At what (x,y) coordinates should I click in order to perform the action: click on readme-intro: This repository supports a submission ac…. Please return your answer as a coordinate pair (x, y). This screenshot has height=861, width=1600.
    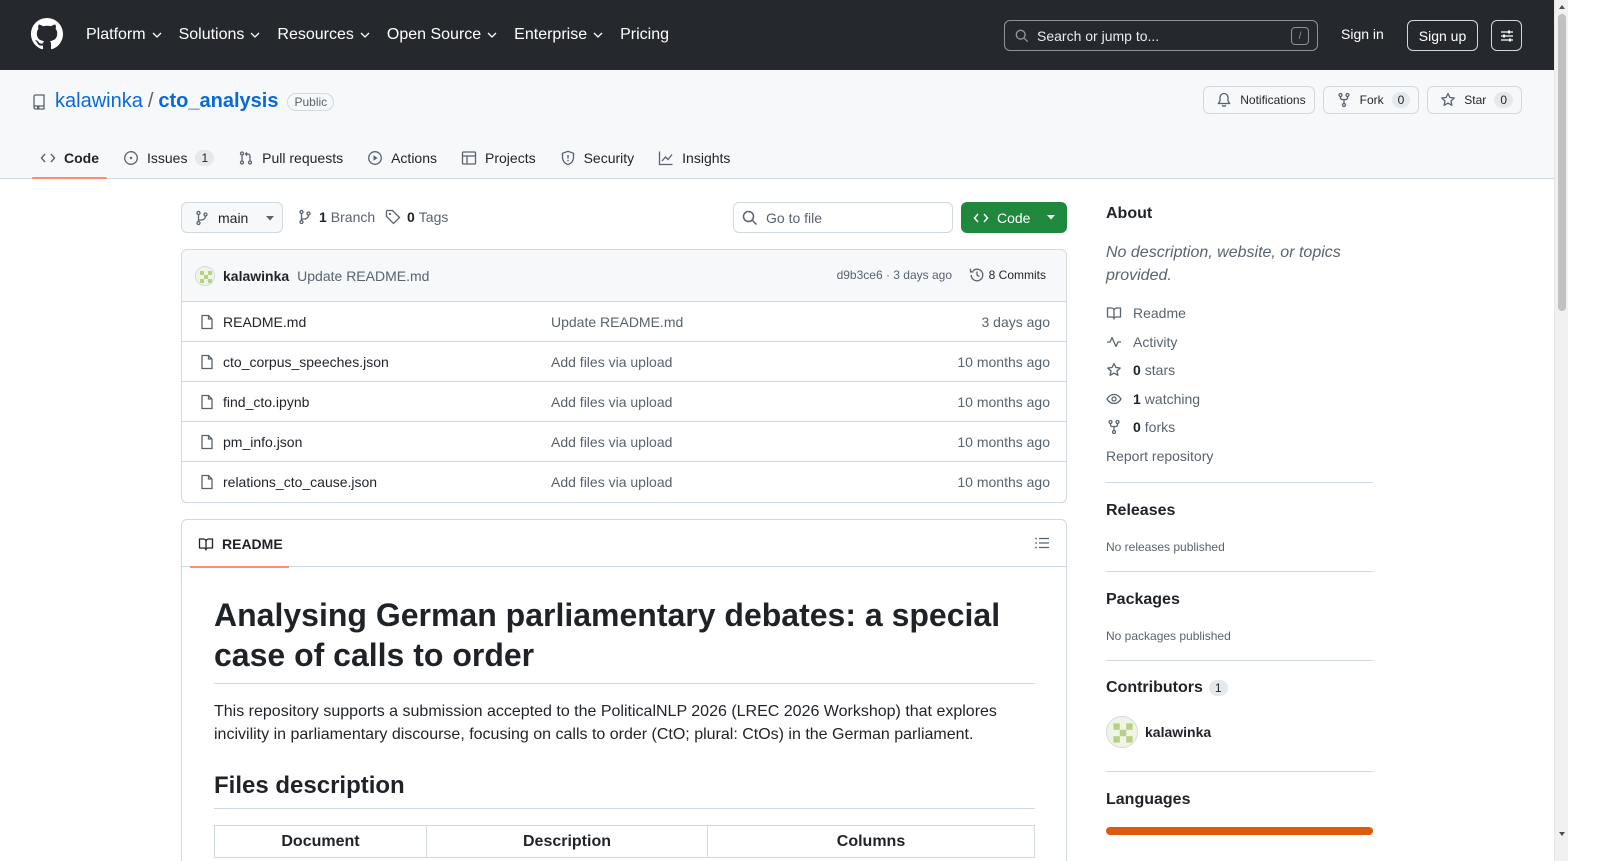
    Looking at the image, I should click on (605, 723).